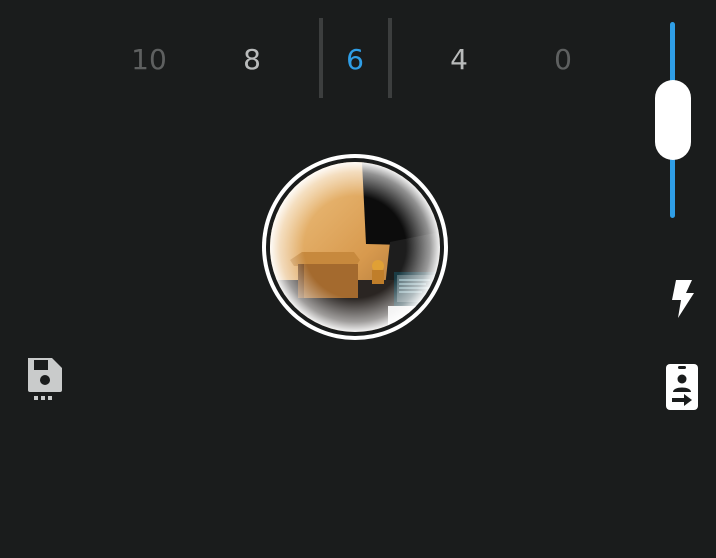  Describe the element at coordinates (321, 58) in the screenshot. I see `dial-divider-left` at that location.